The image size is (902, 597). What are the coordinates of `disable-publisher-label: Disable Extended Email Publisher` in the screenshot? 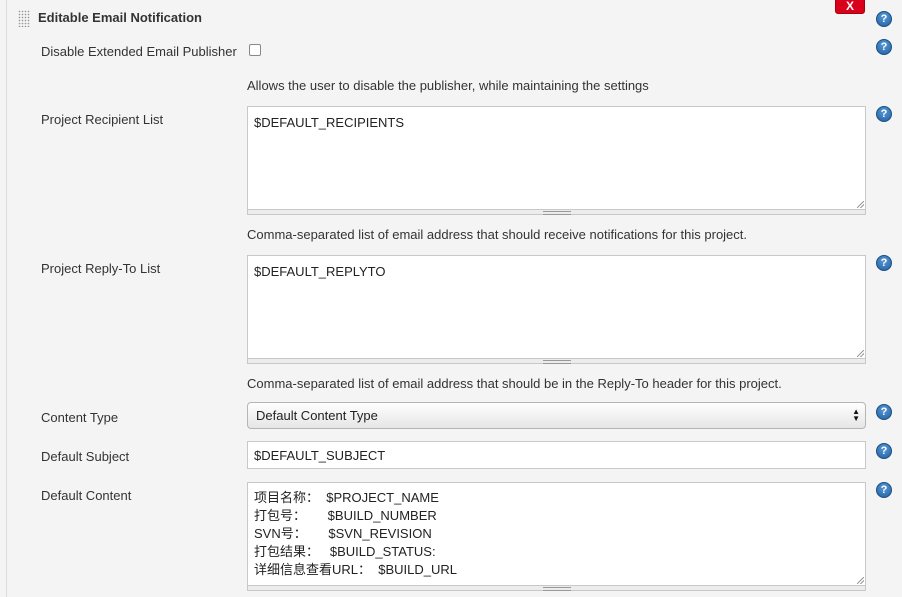 It's located at (139, 51).